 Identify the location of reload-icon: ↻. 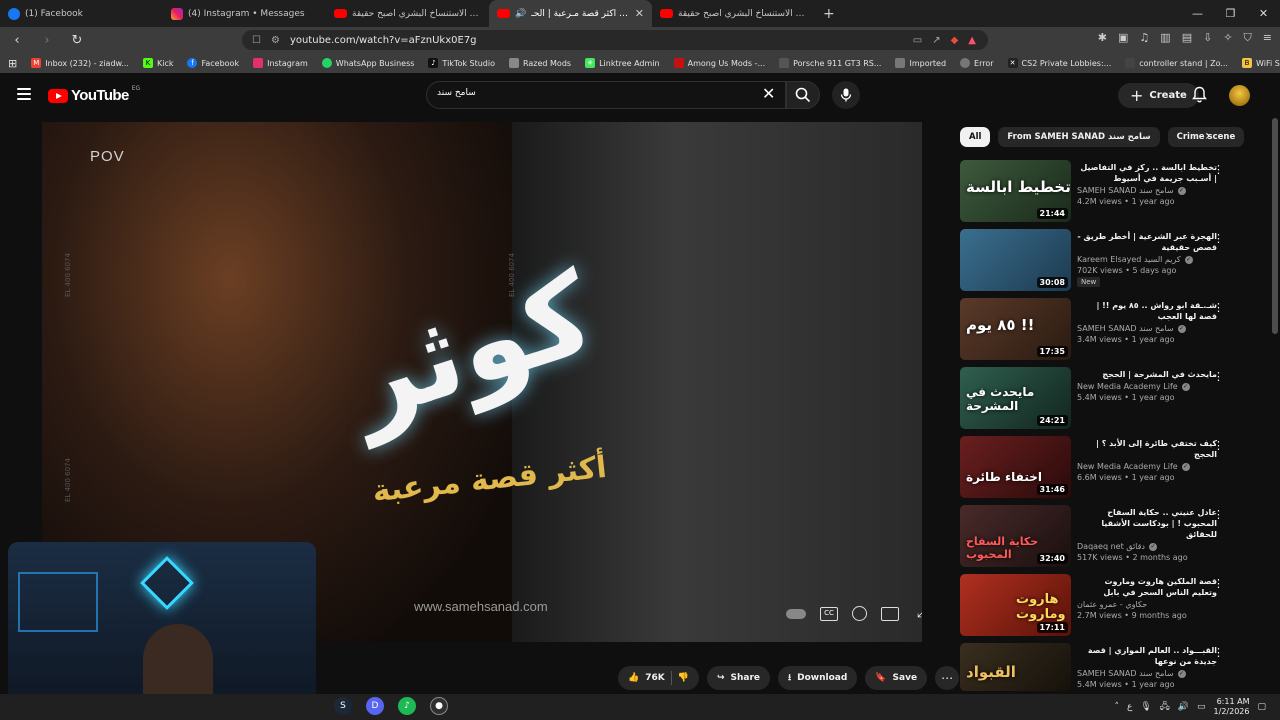
(77, 40).